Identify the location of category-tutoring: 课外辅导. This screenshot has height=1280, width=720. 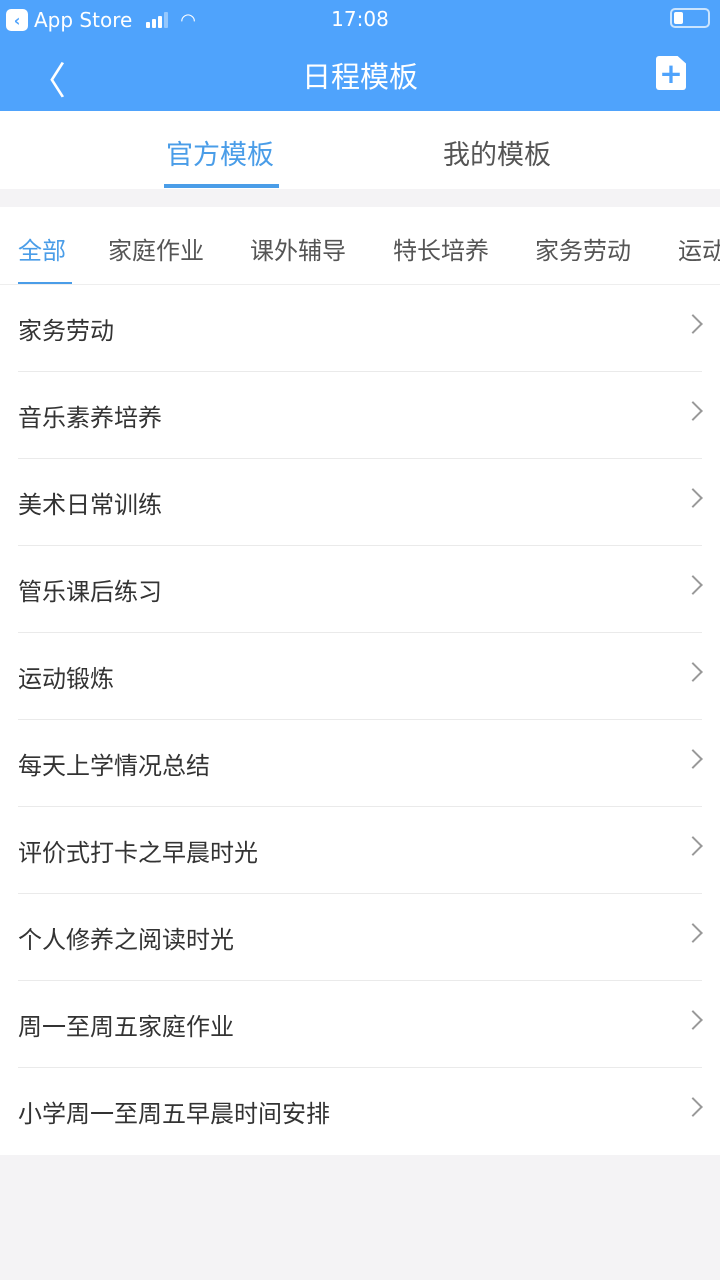
(298, 248).